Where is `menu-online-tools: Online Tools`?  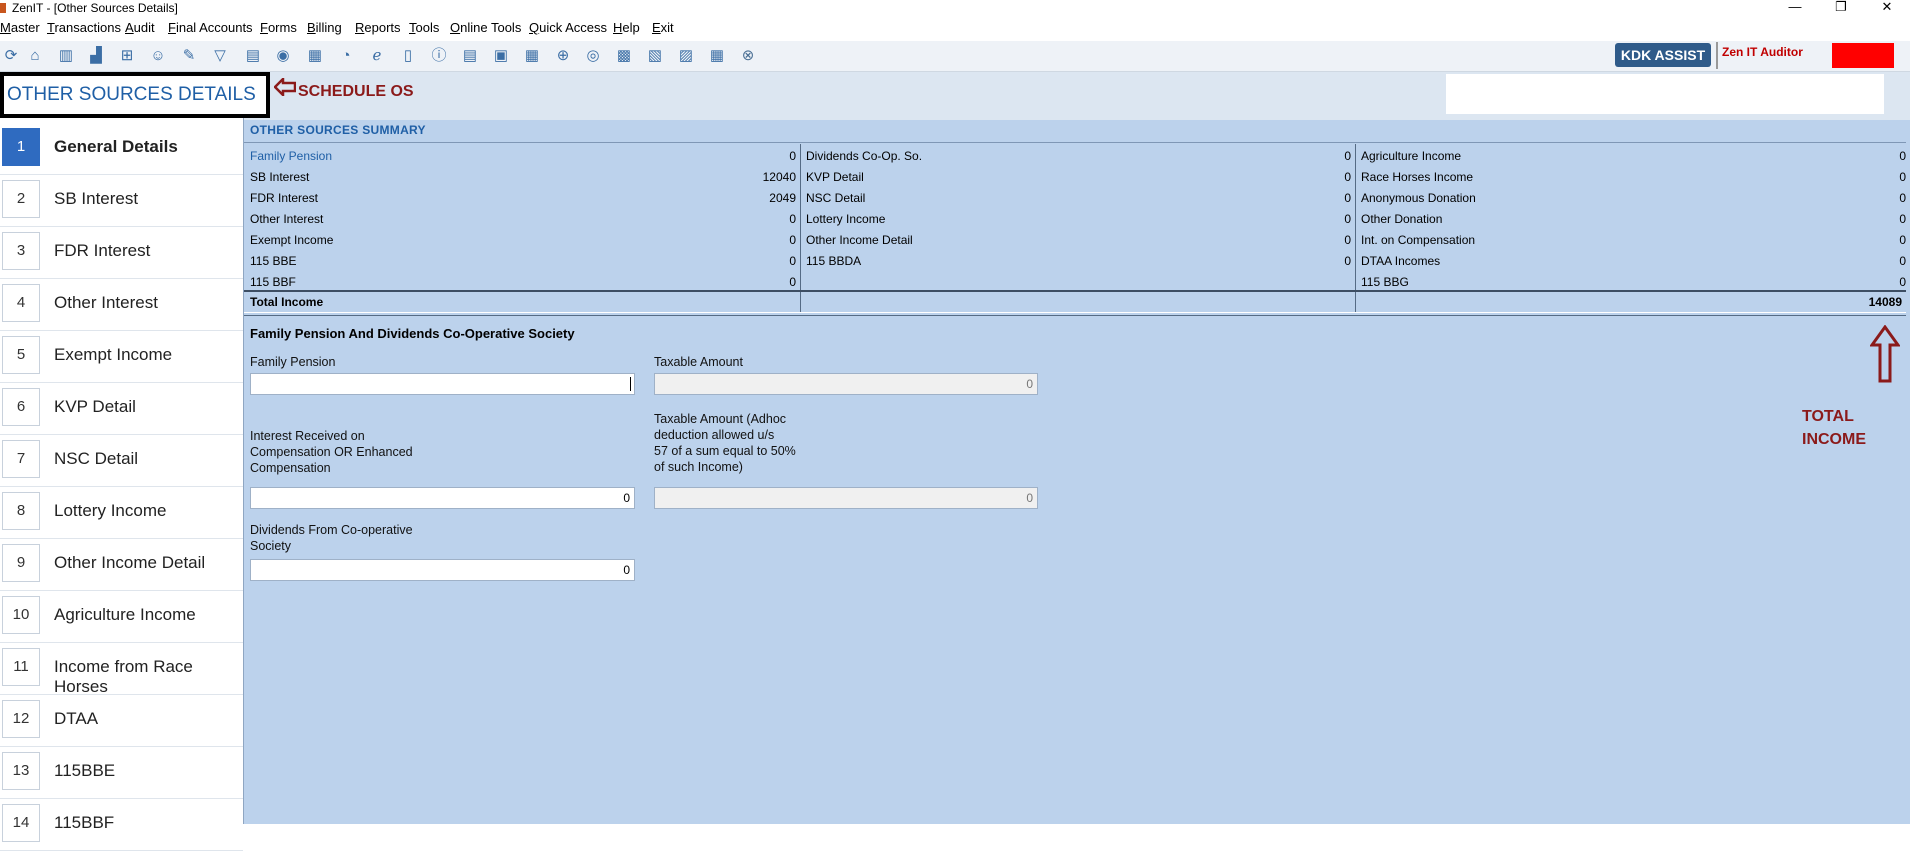 menu-online-tools: Online Tools is located at coordinates (485, 27).